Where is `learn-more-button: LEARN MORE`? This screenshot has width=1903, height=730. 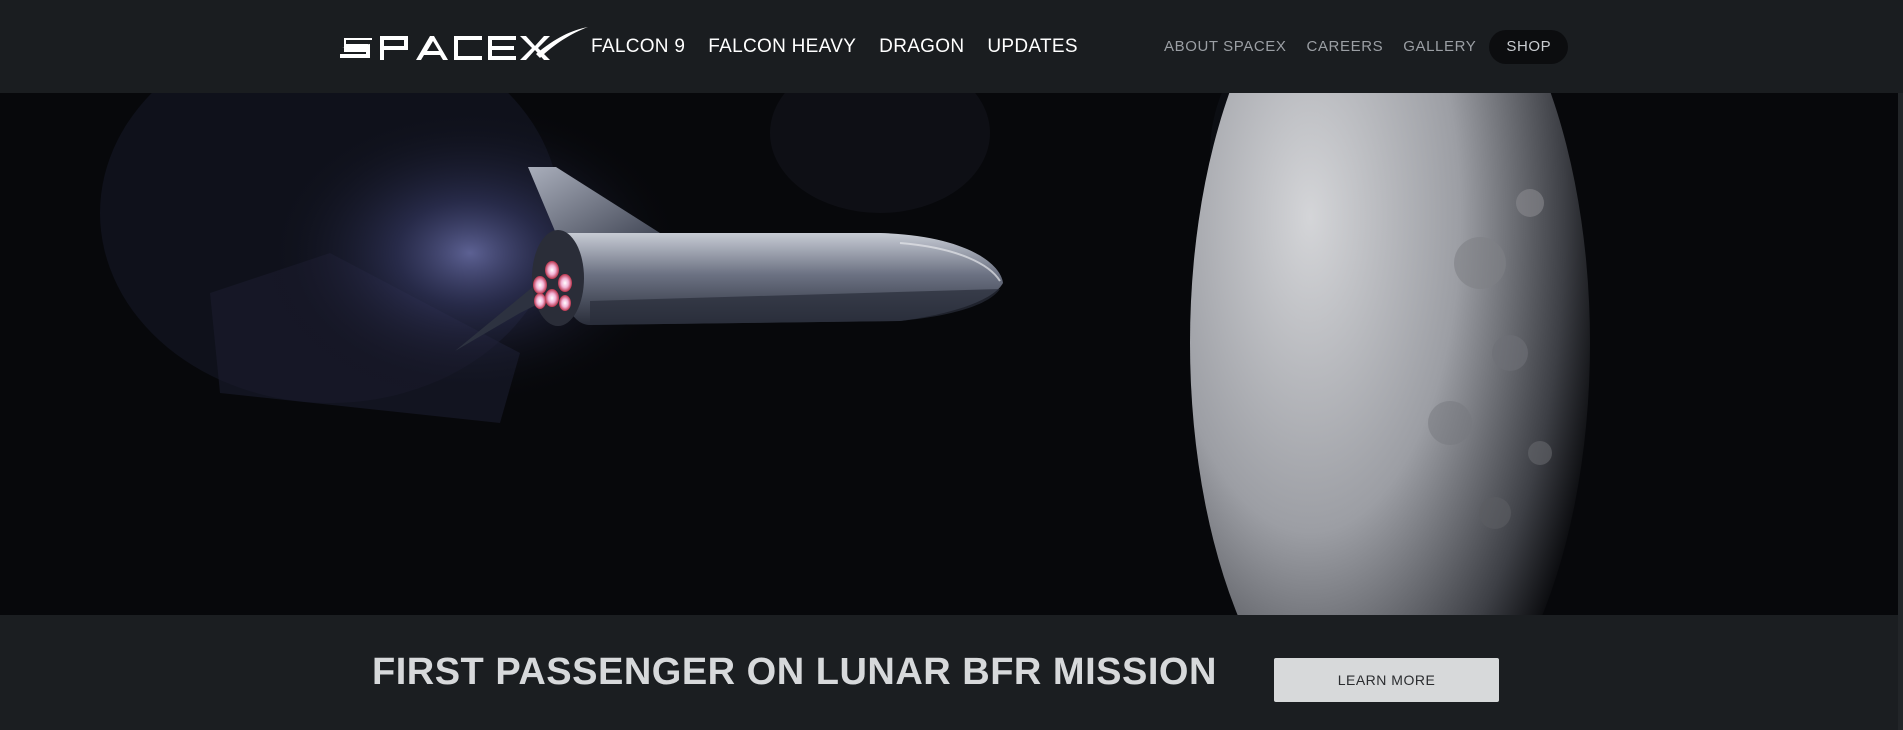
learn-more-button: LEARN MORE is located at coordinates (1386, 680).